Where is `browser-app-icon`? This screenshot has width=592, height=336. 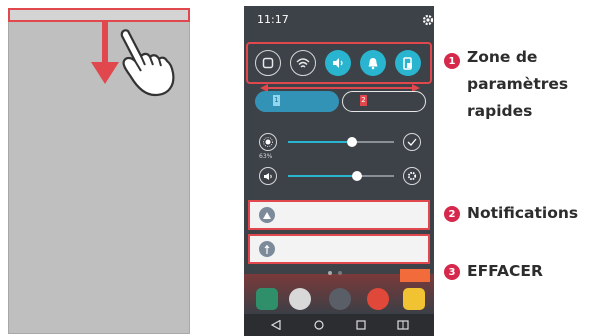
browser-app-icon is located at coordinates (378, 299).